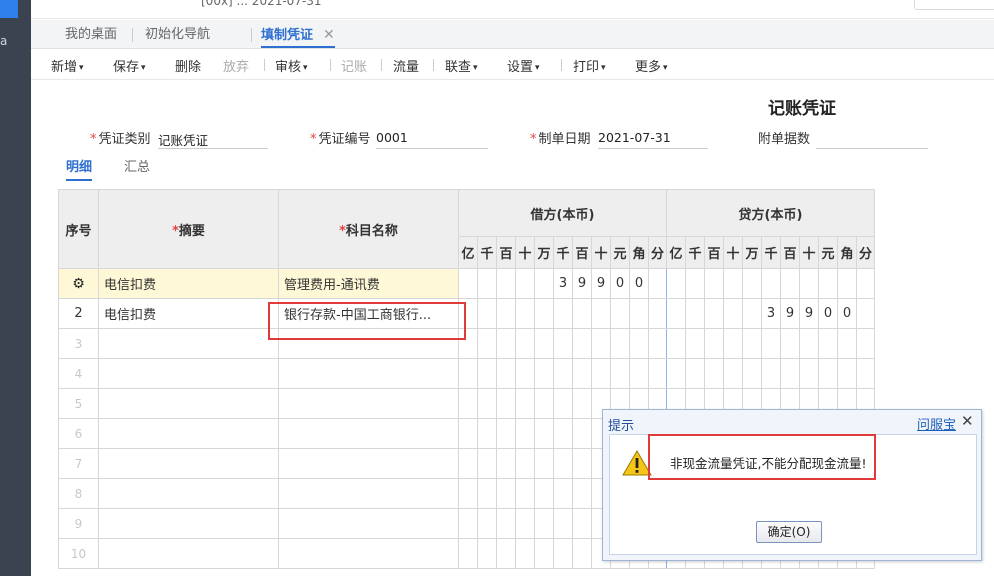 The image size is (994, 576). I want to click on table-row: 4, so click(466, 373).